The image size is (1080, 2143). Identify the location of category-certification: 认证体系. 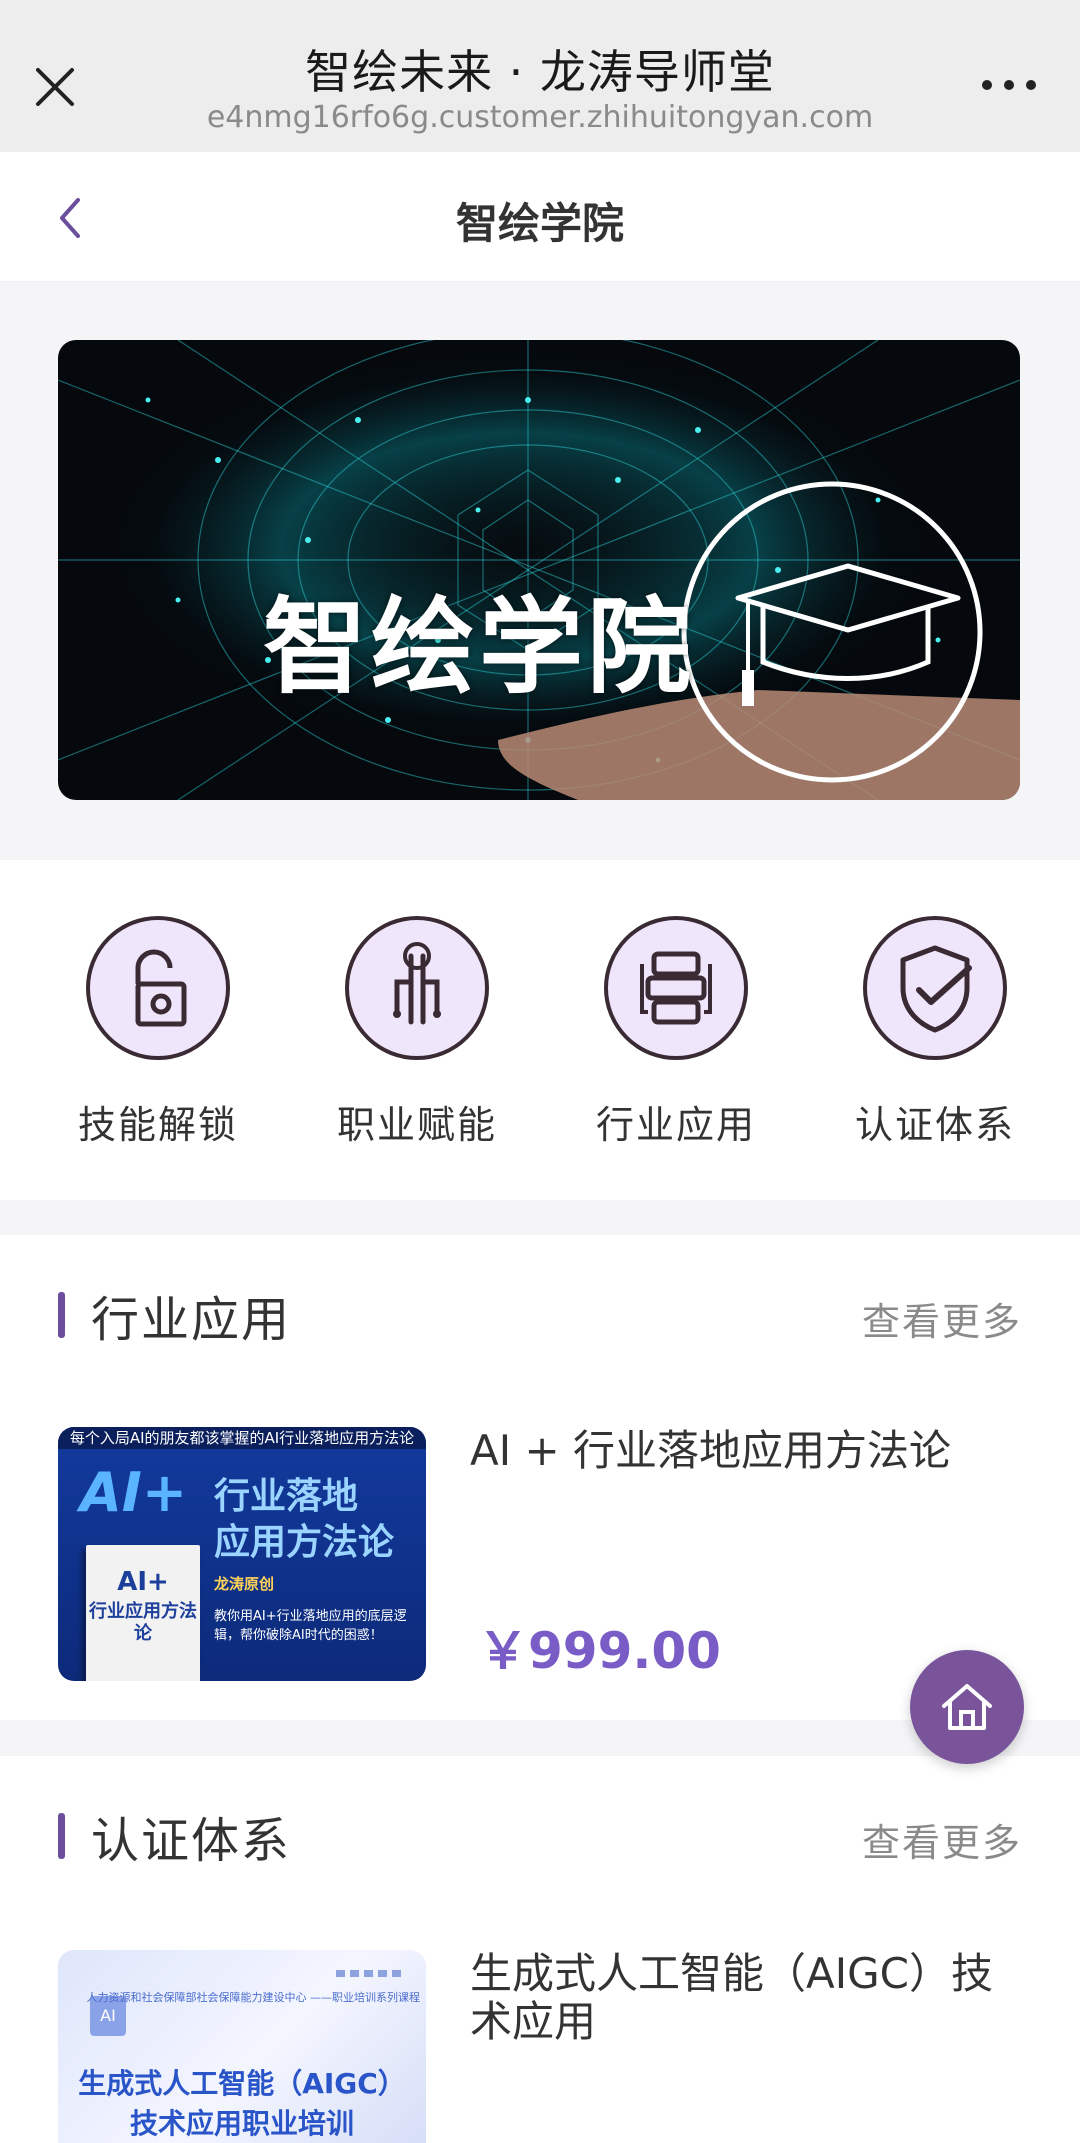
(935, 1032).